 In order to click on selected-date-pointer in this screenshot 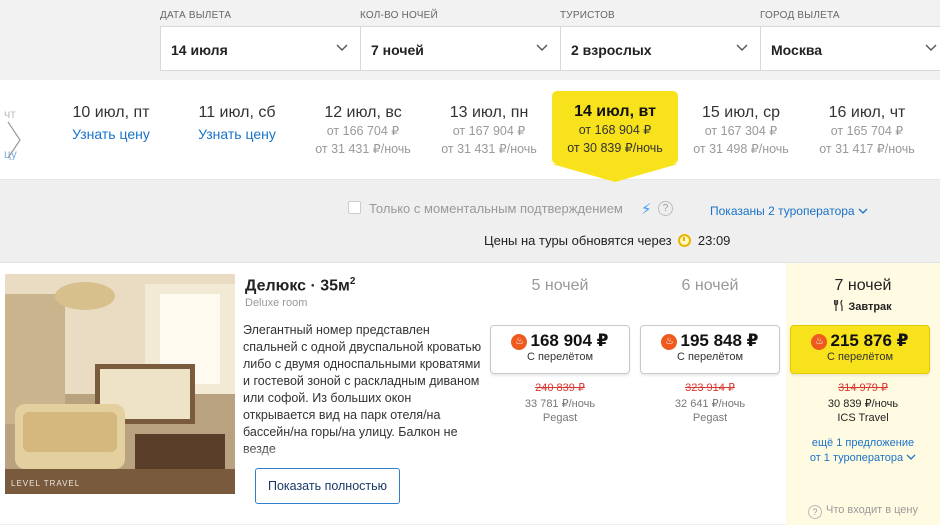, I will do `click(615, 173)`.